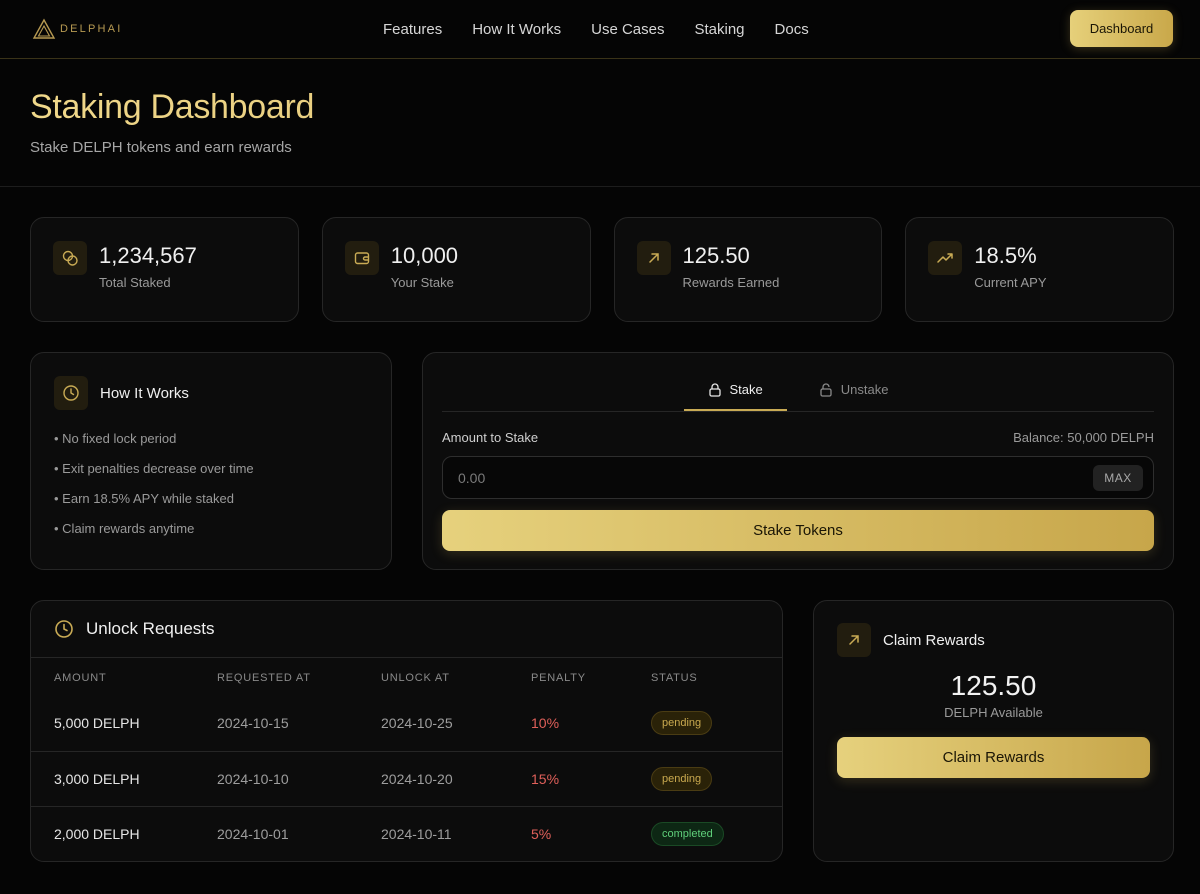 The height and width of the screenshot is (894, 1200). What do you see at coordinates (164, 269) in the screenshot?
I see `stat-card-total-staked: 1,234,567 Total Staked` at bounding box center [164, 269].